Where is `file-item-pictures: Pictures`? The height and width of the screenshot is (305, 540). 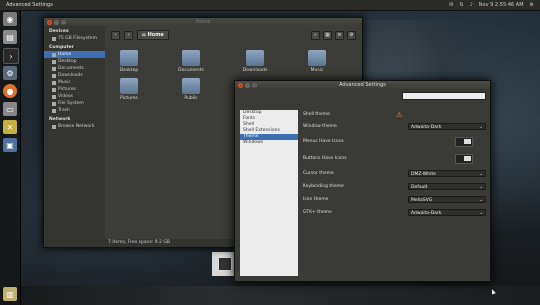
file-item-pictures: Pictures is located at coordinates (129, 89).